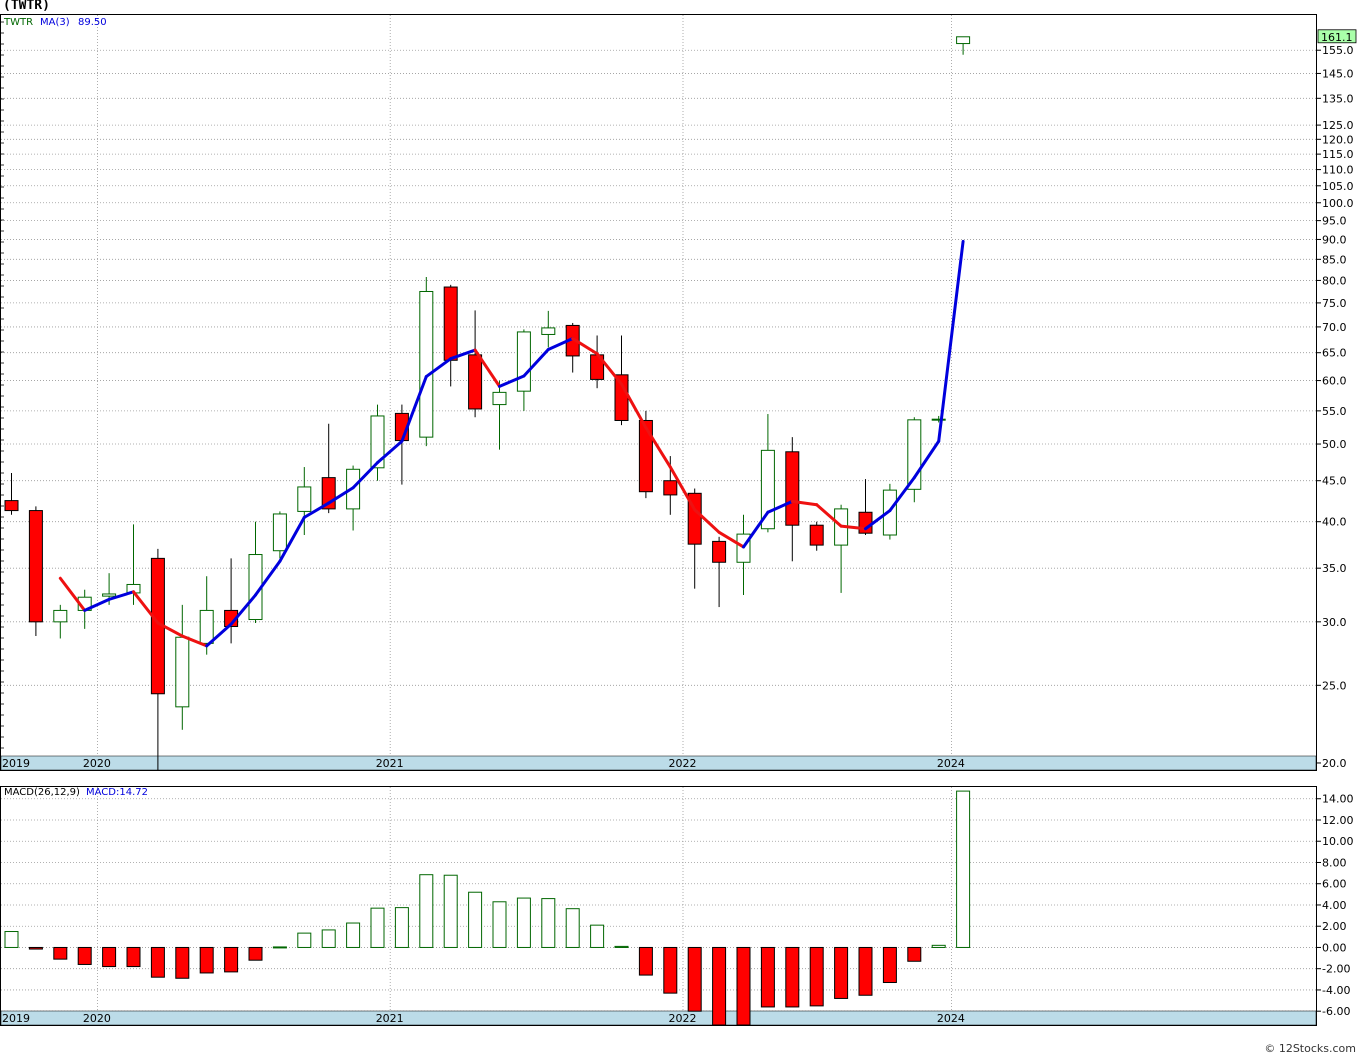 This screenshot has height=1056, width=1360. I want to click on price-tick-label: 135.0, so click(1338, 98).